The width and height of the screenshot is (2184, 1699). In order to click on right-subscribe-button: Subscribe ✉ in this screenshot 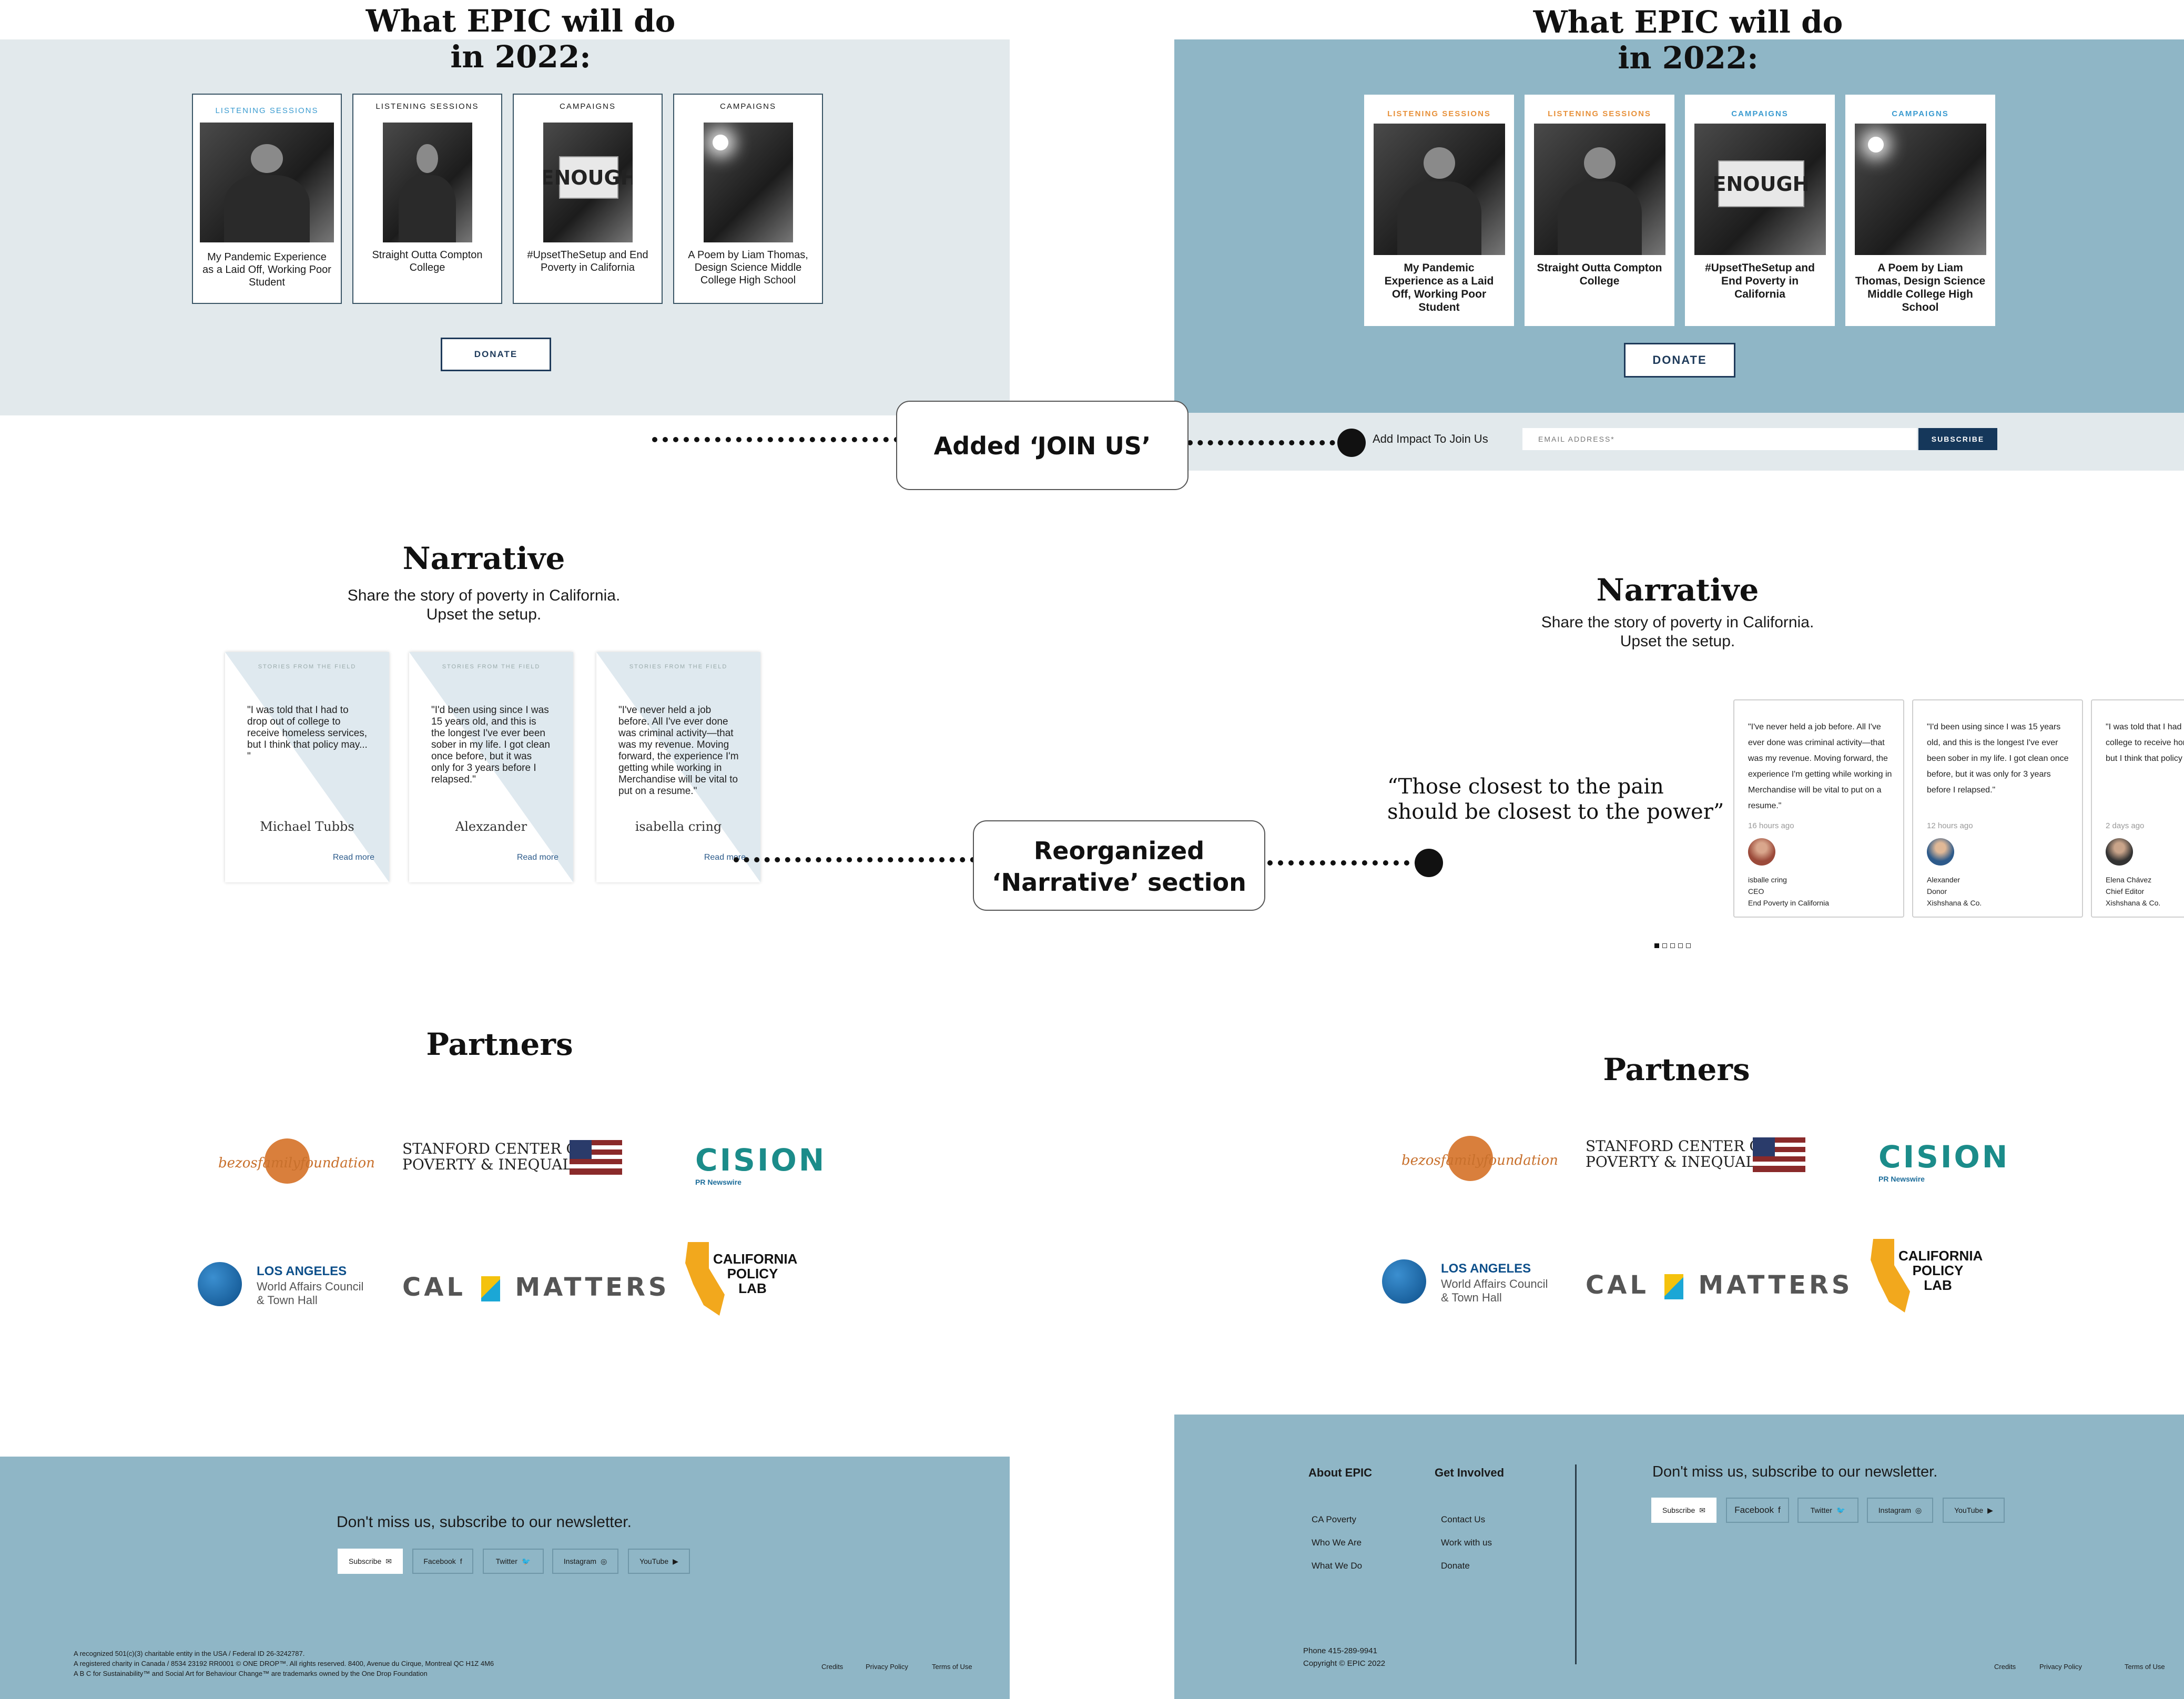, I will do `click(1683, 1510)`.